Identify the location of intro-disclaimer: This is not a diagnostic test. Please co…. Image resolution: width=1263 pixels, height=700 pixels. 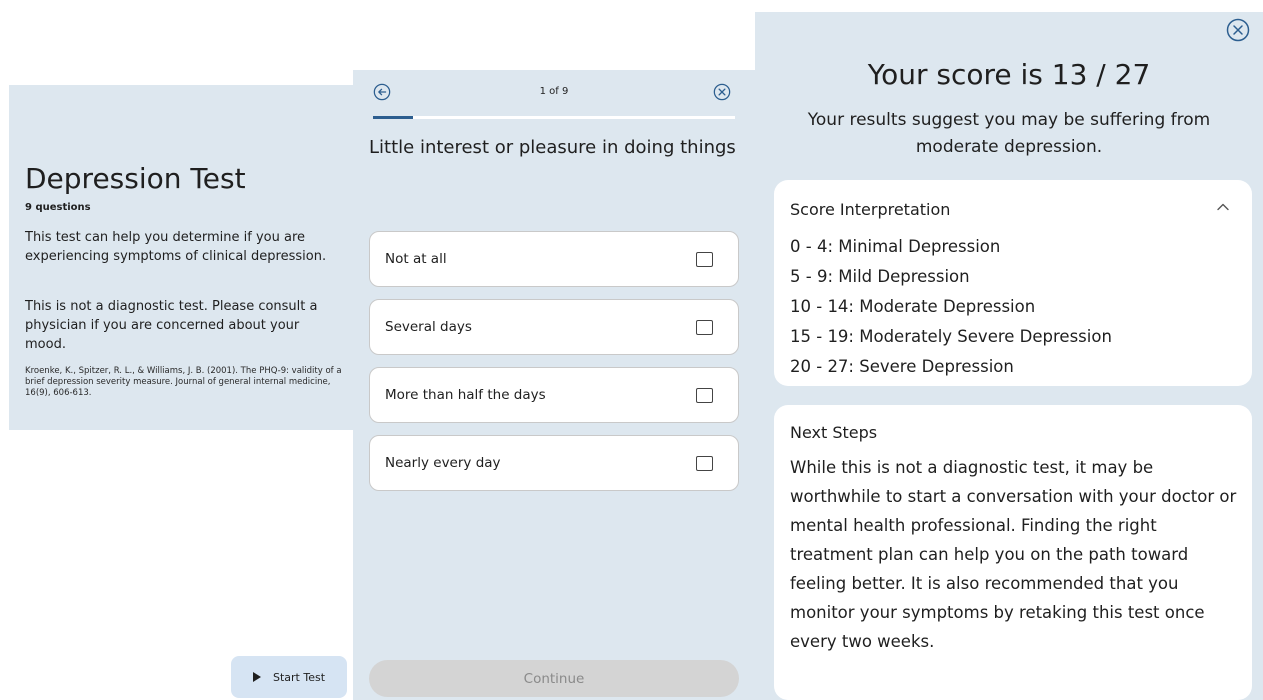
(171, 325).